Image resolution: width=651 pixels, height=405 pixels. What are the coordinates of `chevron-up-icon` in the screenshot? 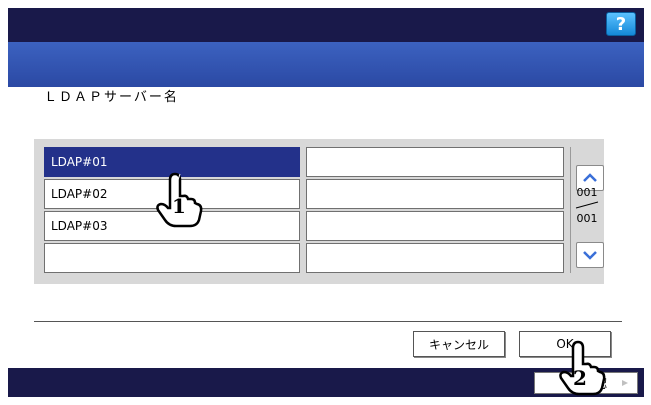 It's located at (590, 177).